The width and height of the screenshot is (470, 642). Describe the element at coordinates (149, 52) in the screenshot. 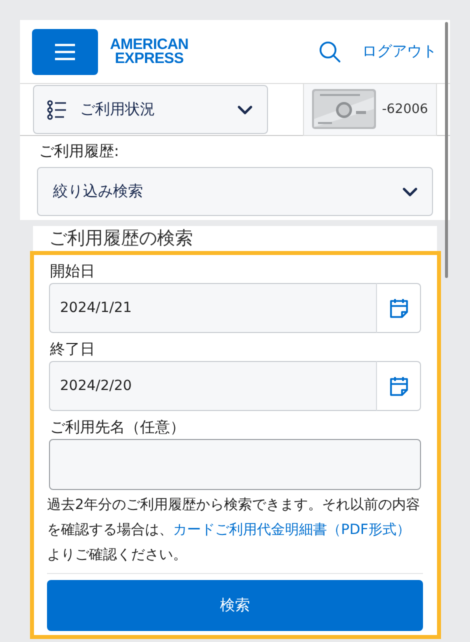

I see `logo: AMERICAN EXPRESS` at that location.